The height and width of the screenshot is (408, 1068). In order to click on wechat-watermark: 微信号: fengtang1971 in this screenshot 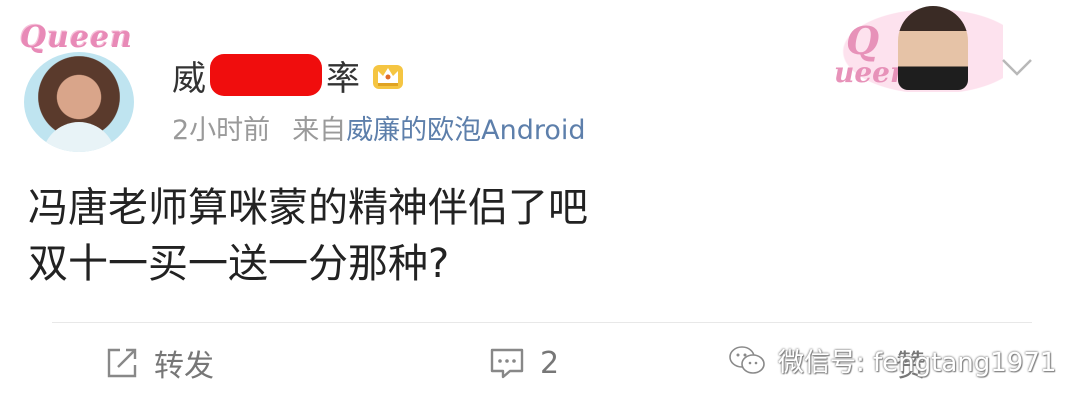, I will do `click(892, 360)`.